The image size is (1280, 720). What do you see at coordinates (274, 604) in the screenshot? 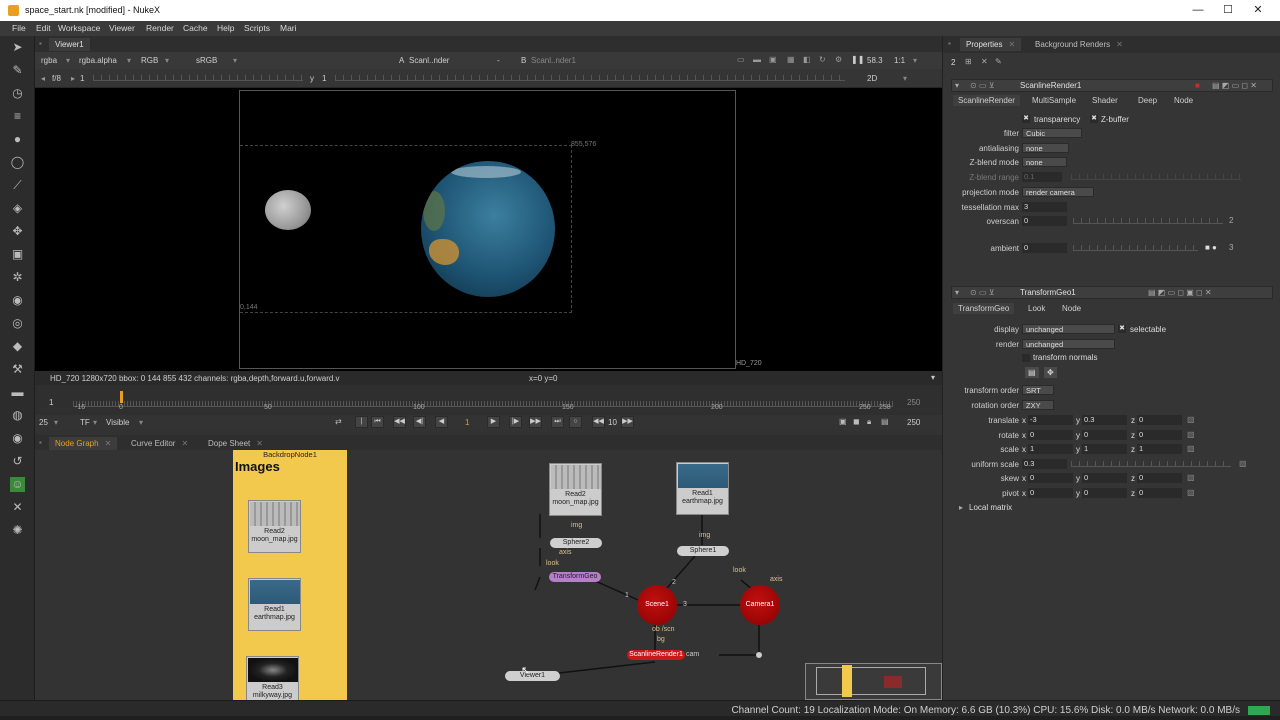
I see `read-node: Read1 earthmap.jpg` at bounding box center [274, 604].